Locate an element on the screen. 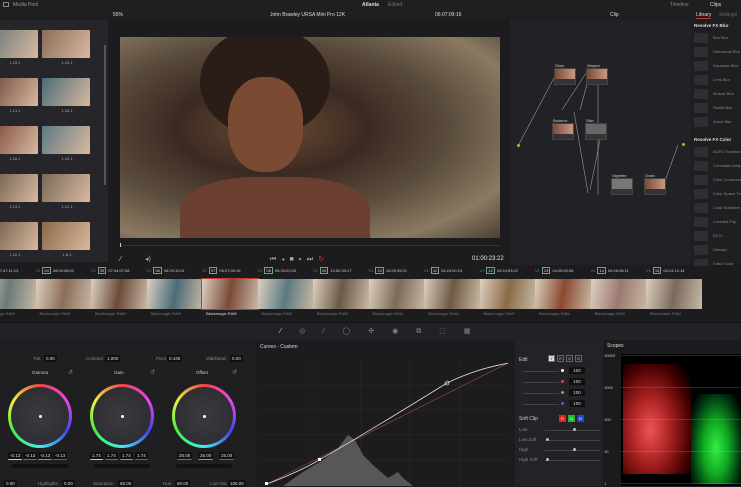 The height and width of the screenshot is (487, 741). node-balance: Balance is located at coordinates (563, 129).